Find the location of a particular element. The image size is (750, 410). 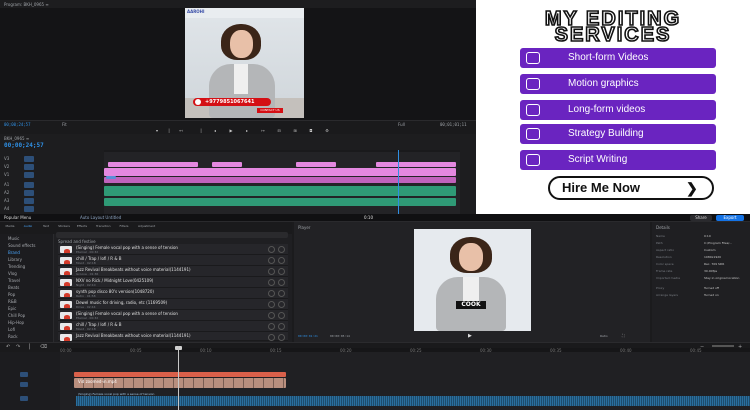

adjustment-clip is located at coordinates (111, 177).